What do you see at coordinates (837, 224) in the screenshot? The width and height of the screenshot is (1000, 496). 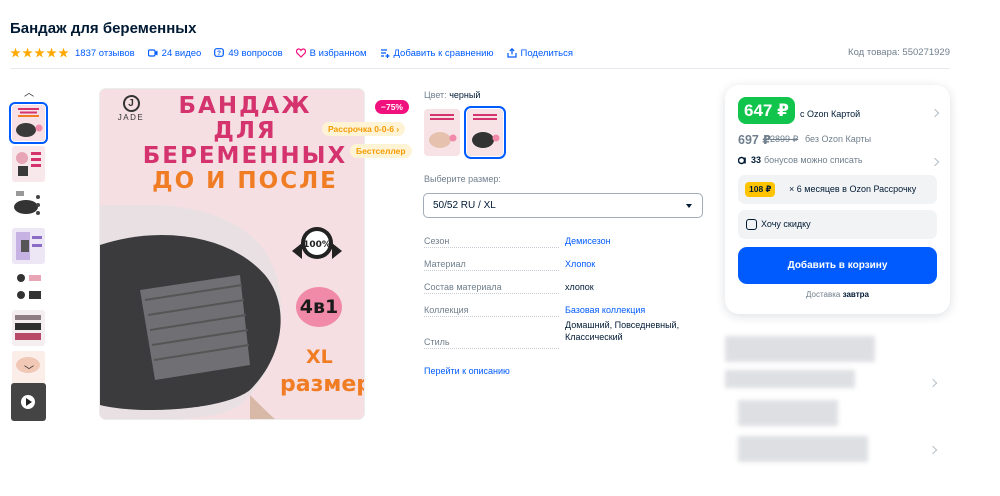 I see `want-discount-button: Хочу скидку` at bounding box center [837, 224].